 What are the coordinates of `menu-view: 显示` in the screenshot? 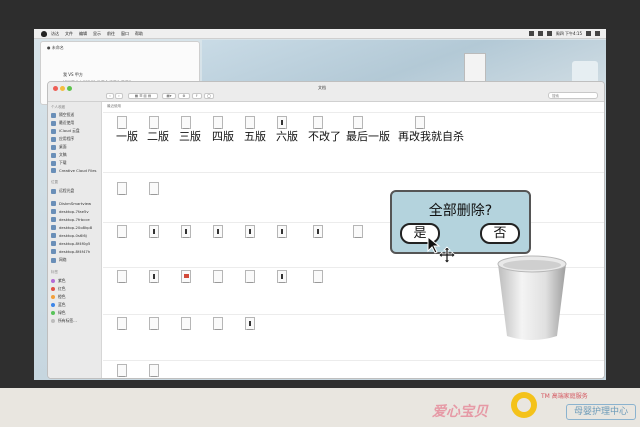 It's located at (97, 34).